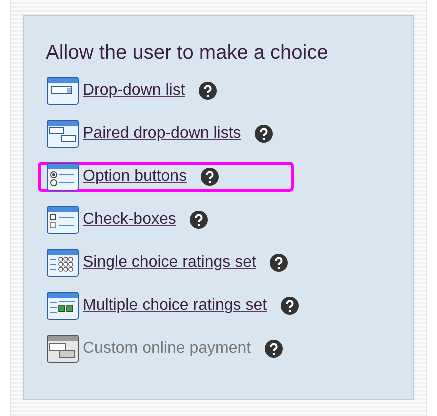 This screenshot has width=437, height=416. What do you see at coordinates (164, 134) in the screenshot?
I see `item-link: Paired drop-down lists` at bounding box center [164, 134].